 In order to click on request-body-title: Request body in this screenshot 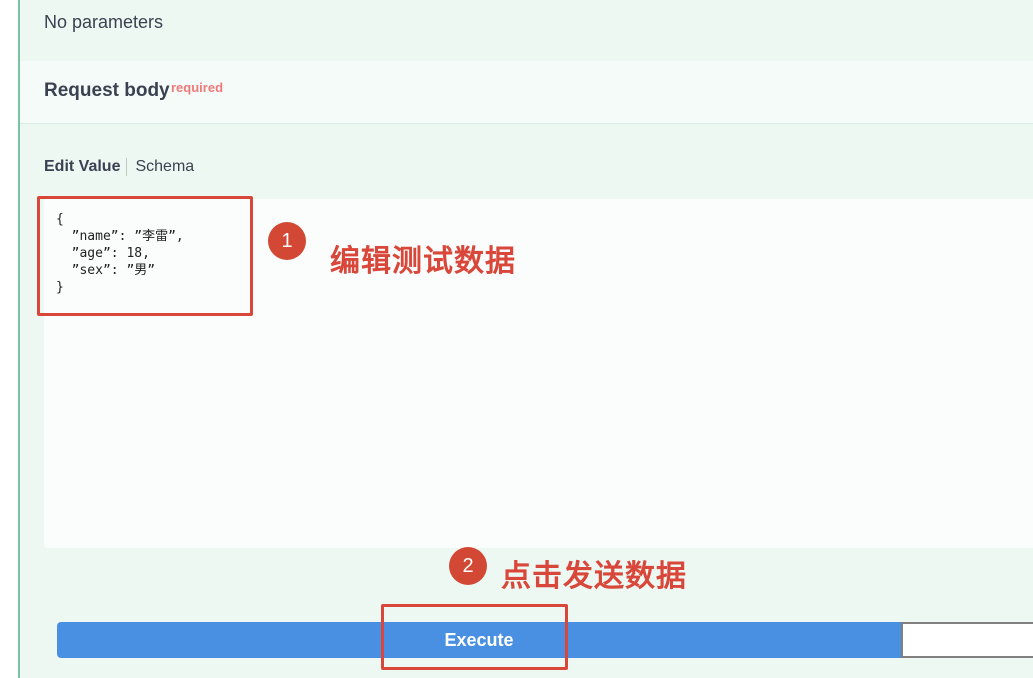, I will do `click(107, 90)`.